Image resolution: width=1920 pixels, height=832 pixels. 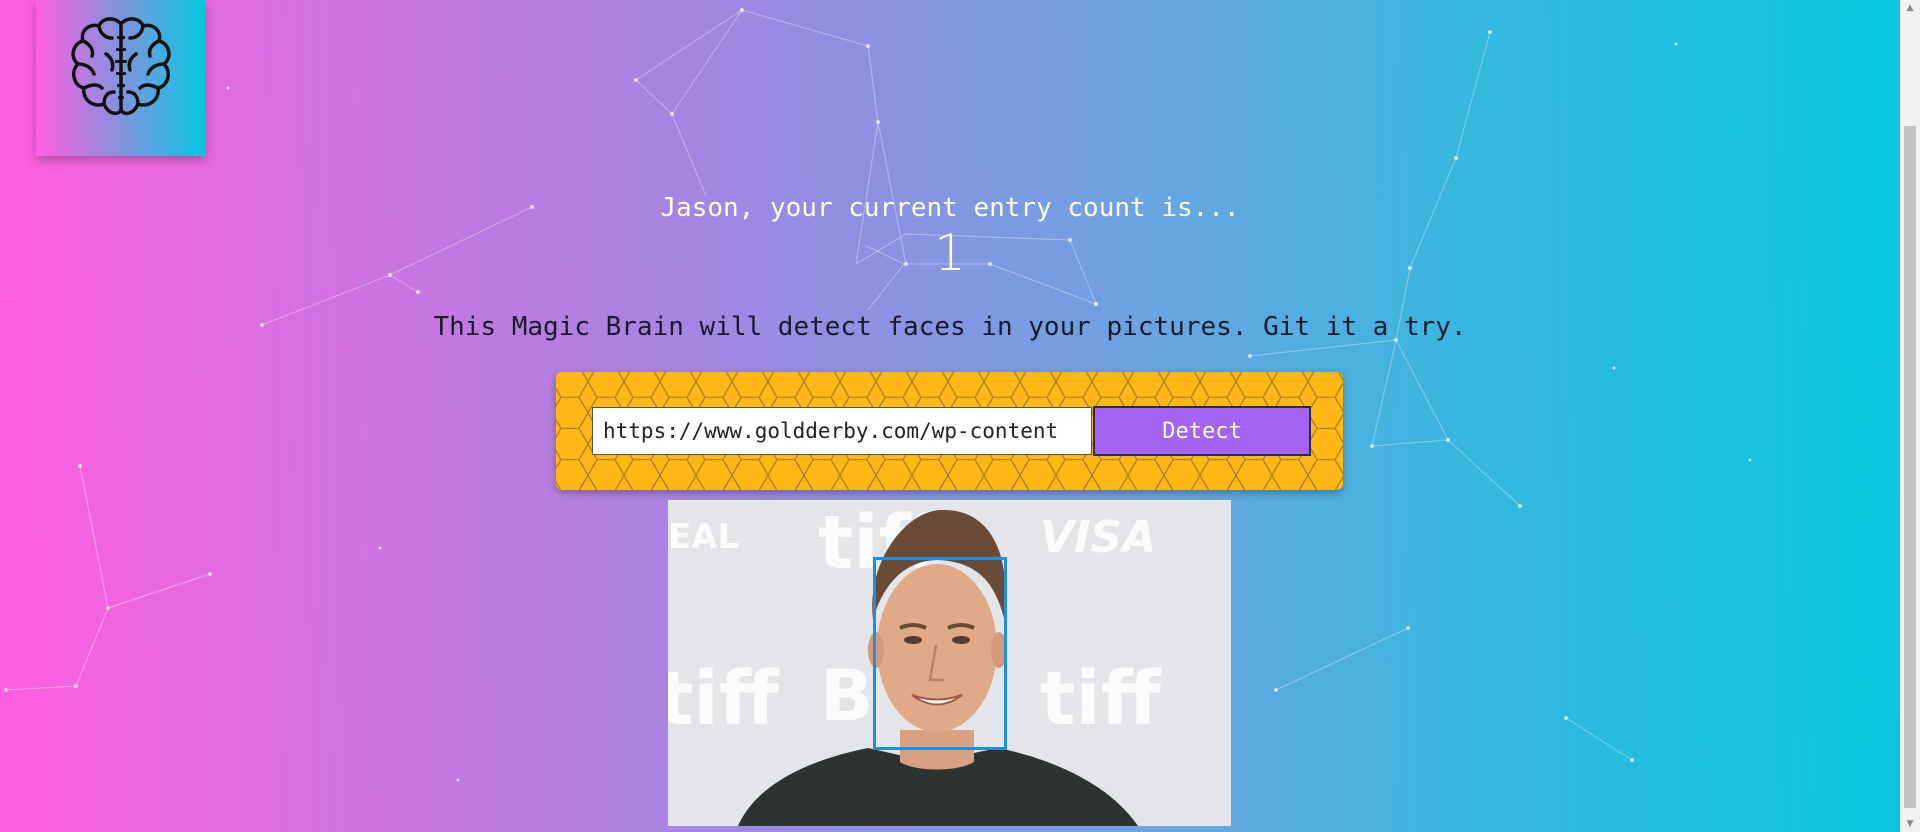 What do you see at coordinates (940, 653) in the screenshot?
I see `face-bounding-box` at bounding box center [940, 653].